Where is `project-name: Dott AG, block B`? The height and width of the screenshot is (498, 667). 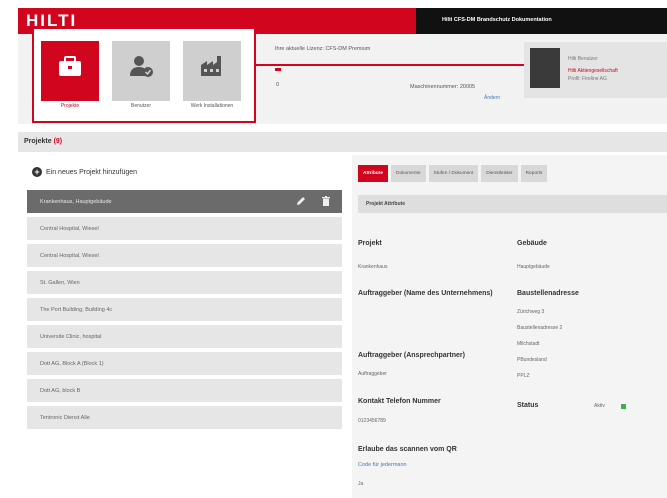 project-name: Dott AG, block B is located at coordinates (60, 391).